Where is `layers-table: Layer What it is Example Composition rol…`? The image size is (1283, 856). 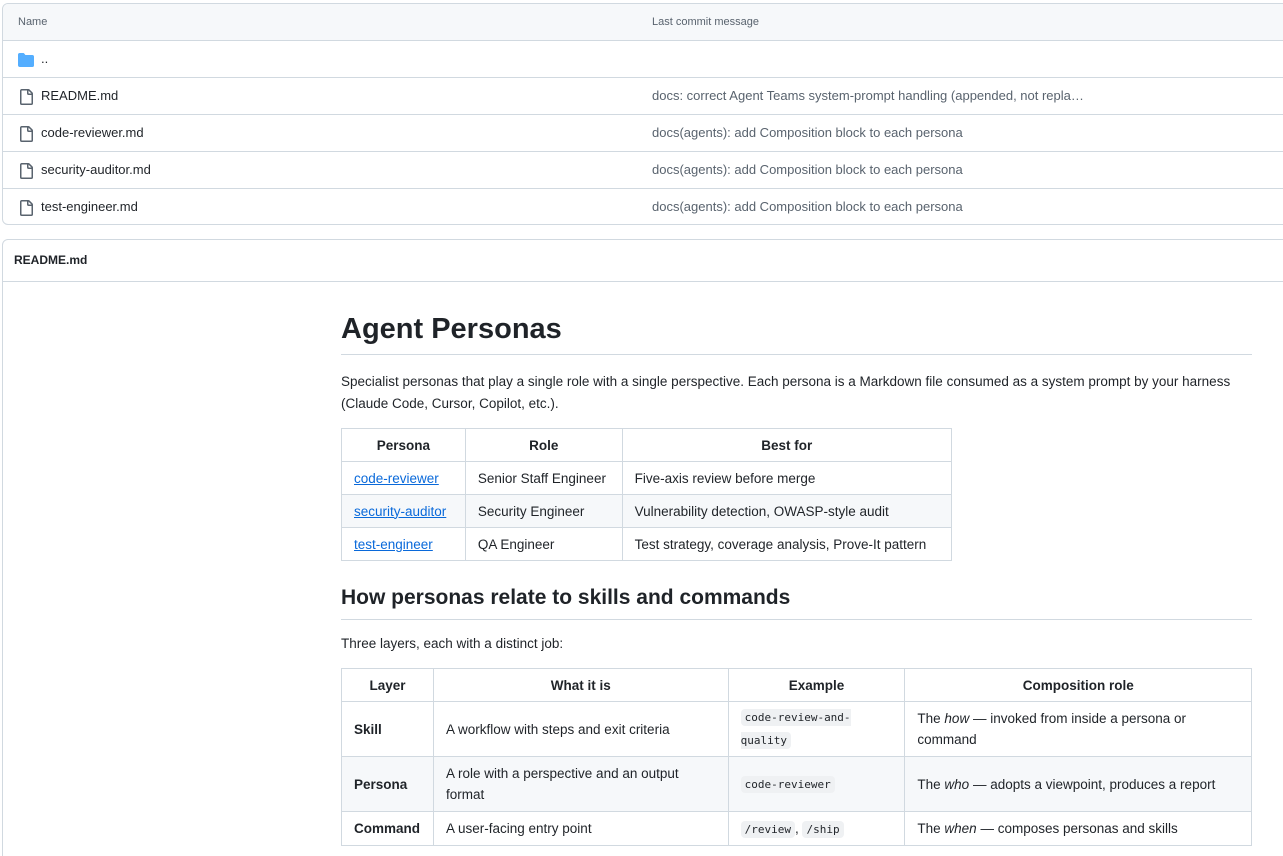
layers-table: Layer What it is Example Composition rol… is located at coordinates (796, 757).